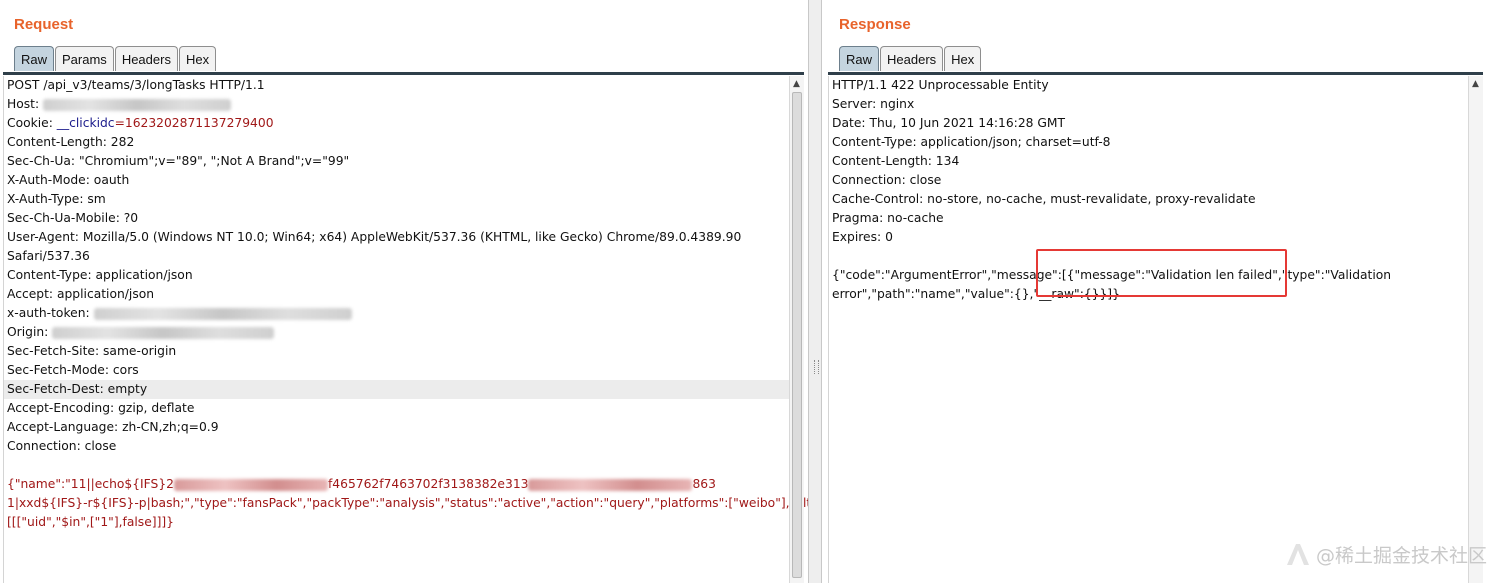  Describe the element at coordinates (403, 73) in the screenshot. I see `request-tab-underline` at that location.